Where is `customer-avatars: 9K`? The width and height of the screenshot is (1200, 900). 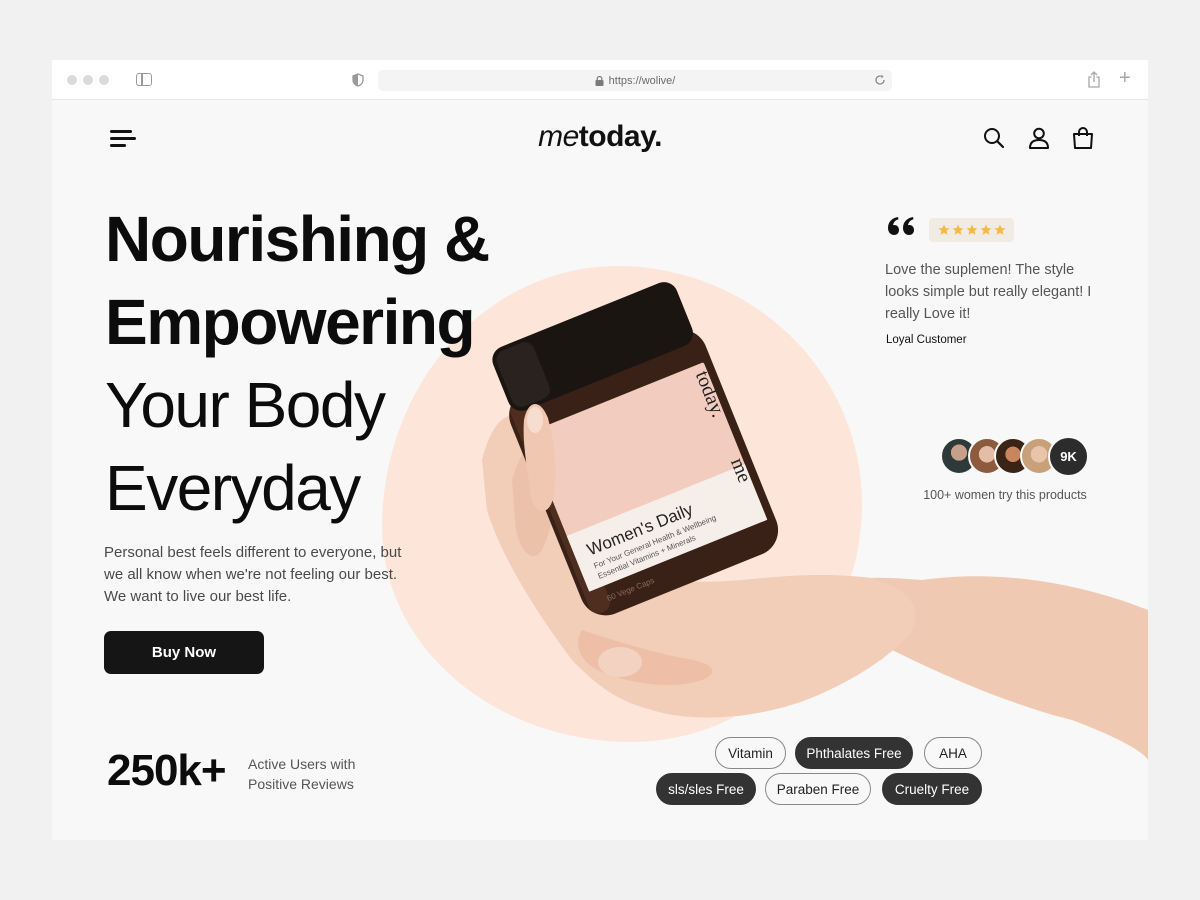
customer-avatars: 9K is located at coordinates (1016, 456).